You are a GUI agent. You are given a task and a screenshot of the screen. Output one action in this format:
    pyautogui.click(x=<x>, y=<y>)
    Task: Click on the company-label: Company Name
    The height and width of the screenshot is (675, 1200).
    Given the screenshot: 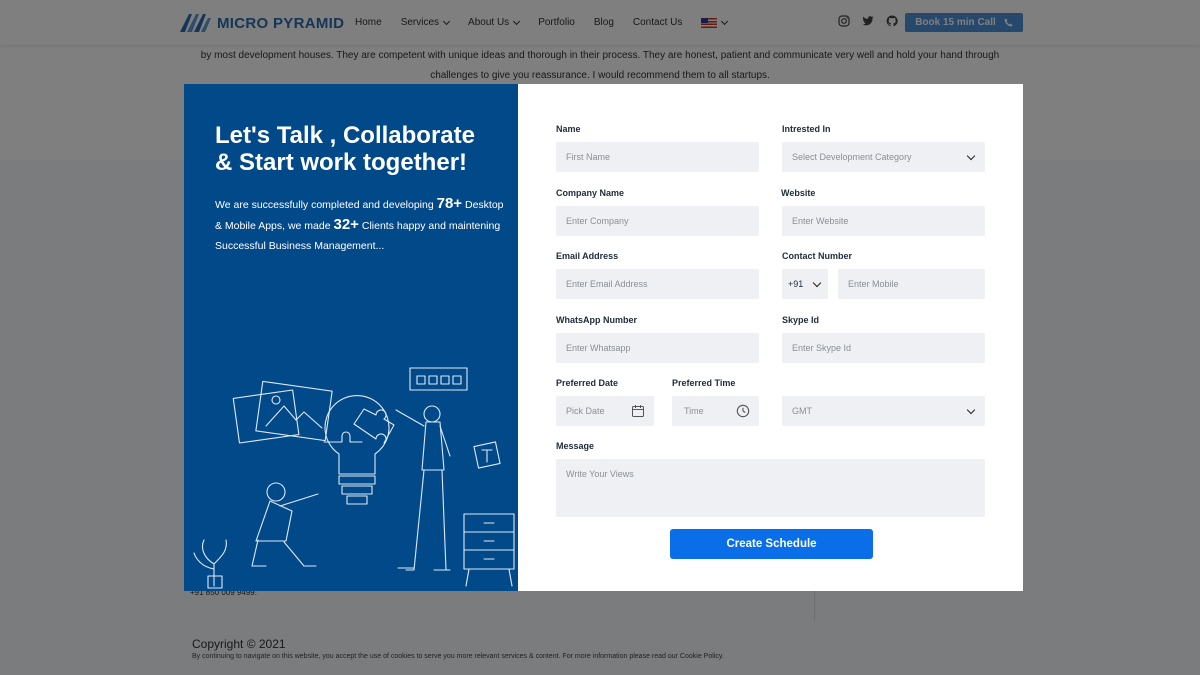 What is the action you would take?
    pyautogui.click(x=590, y=193)
    